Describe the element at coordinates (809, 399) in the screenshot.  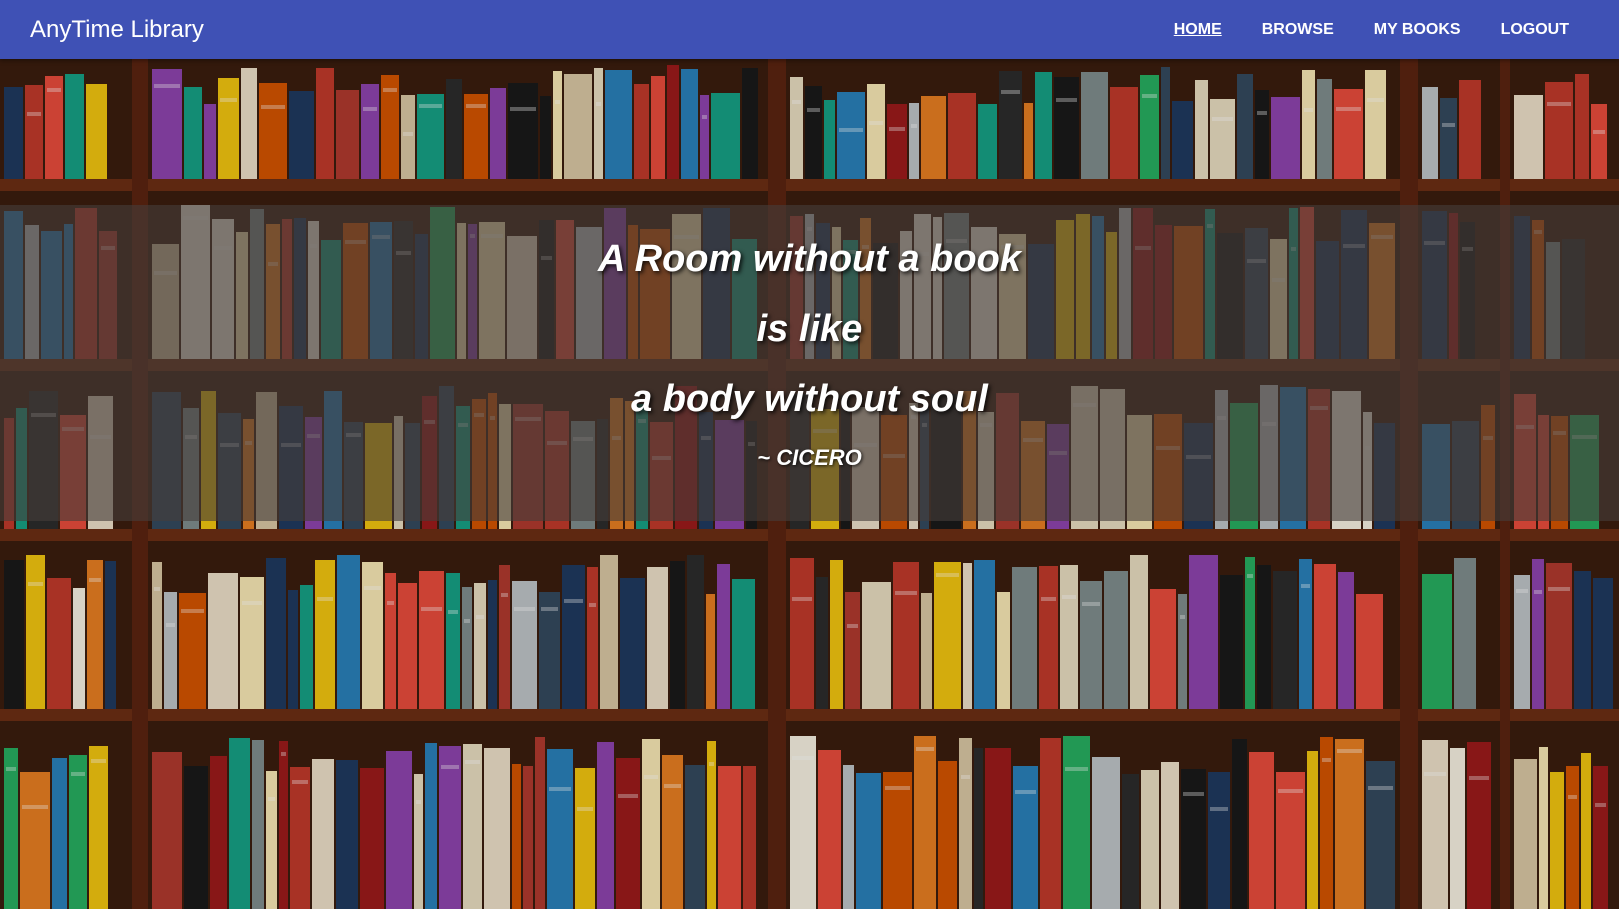
I see `quote-line-3: a body without soul` at that location.